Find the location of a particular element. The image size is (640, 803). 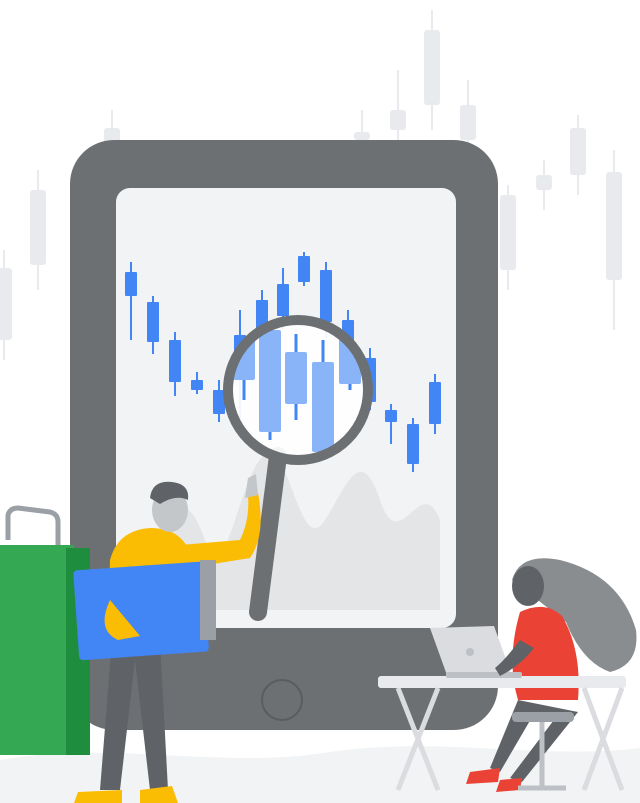

folder-back is located at coordinates (208, 600).